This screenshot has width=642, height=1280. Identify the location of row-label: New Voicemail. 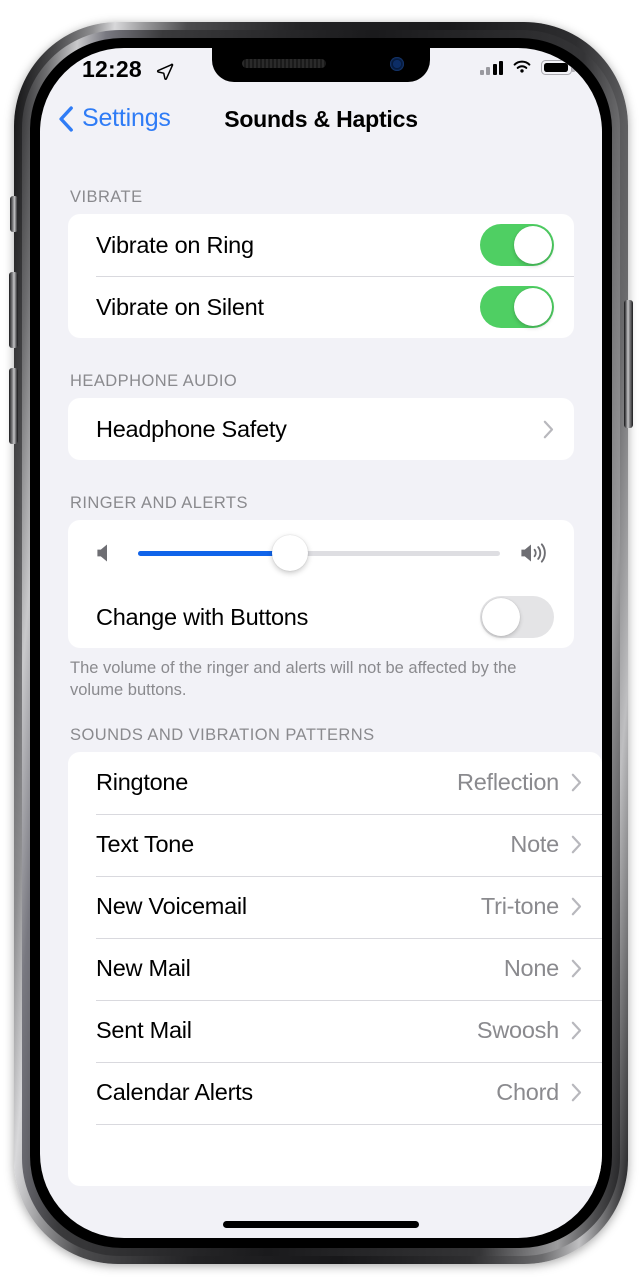
(171, 906).